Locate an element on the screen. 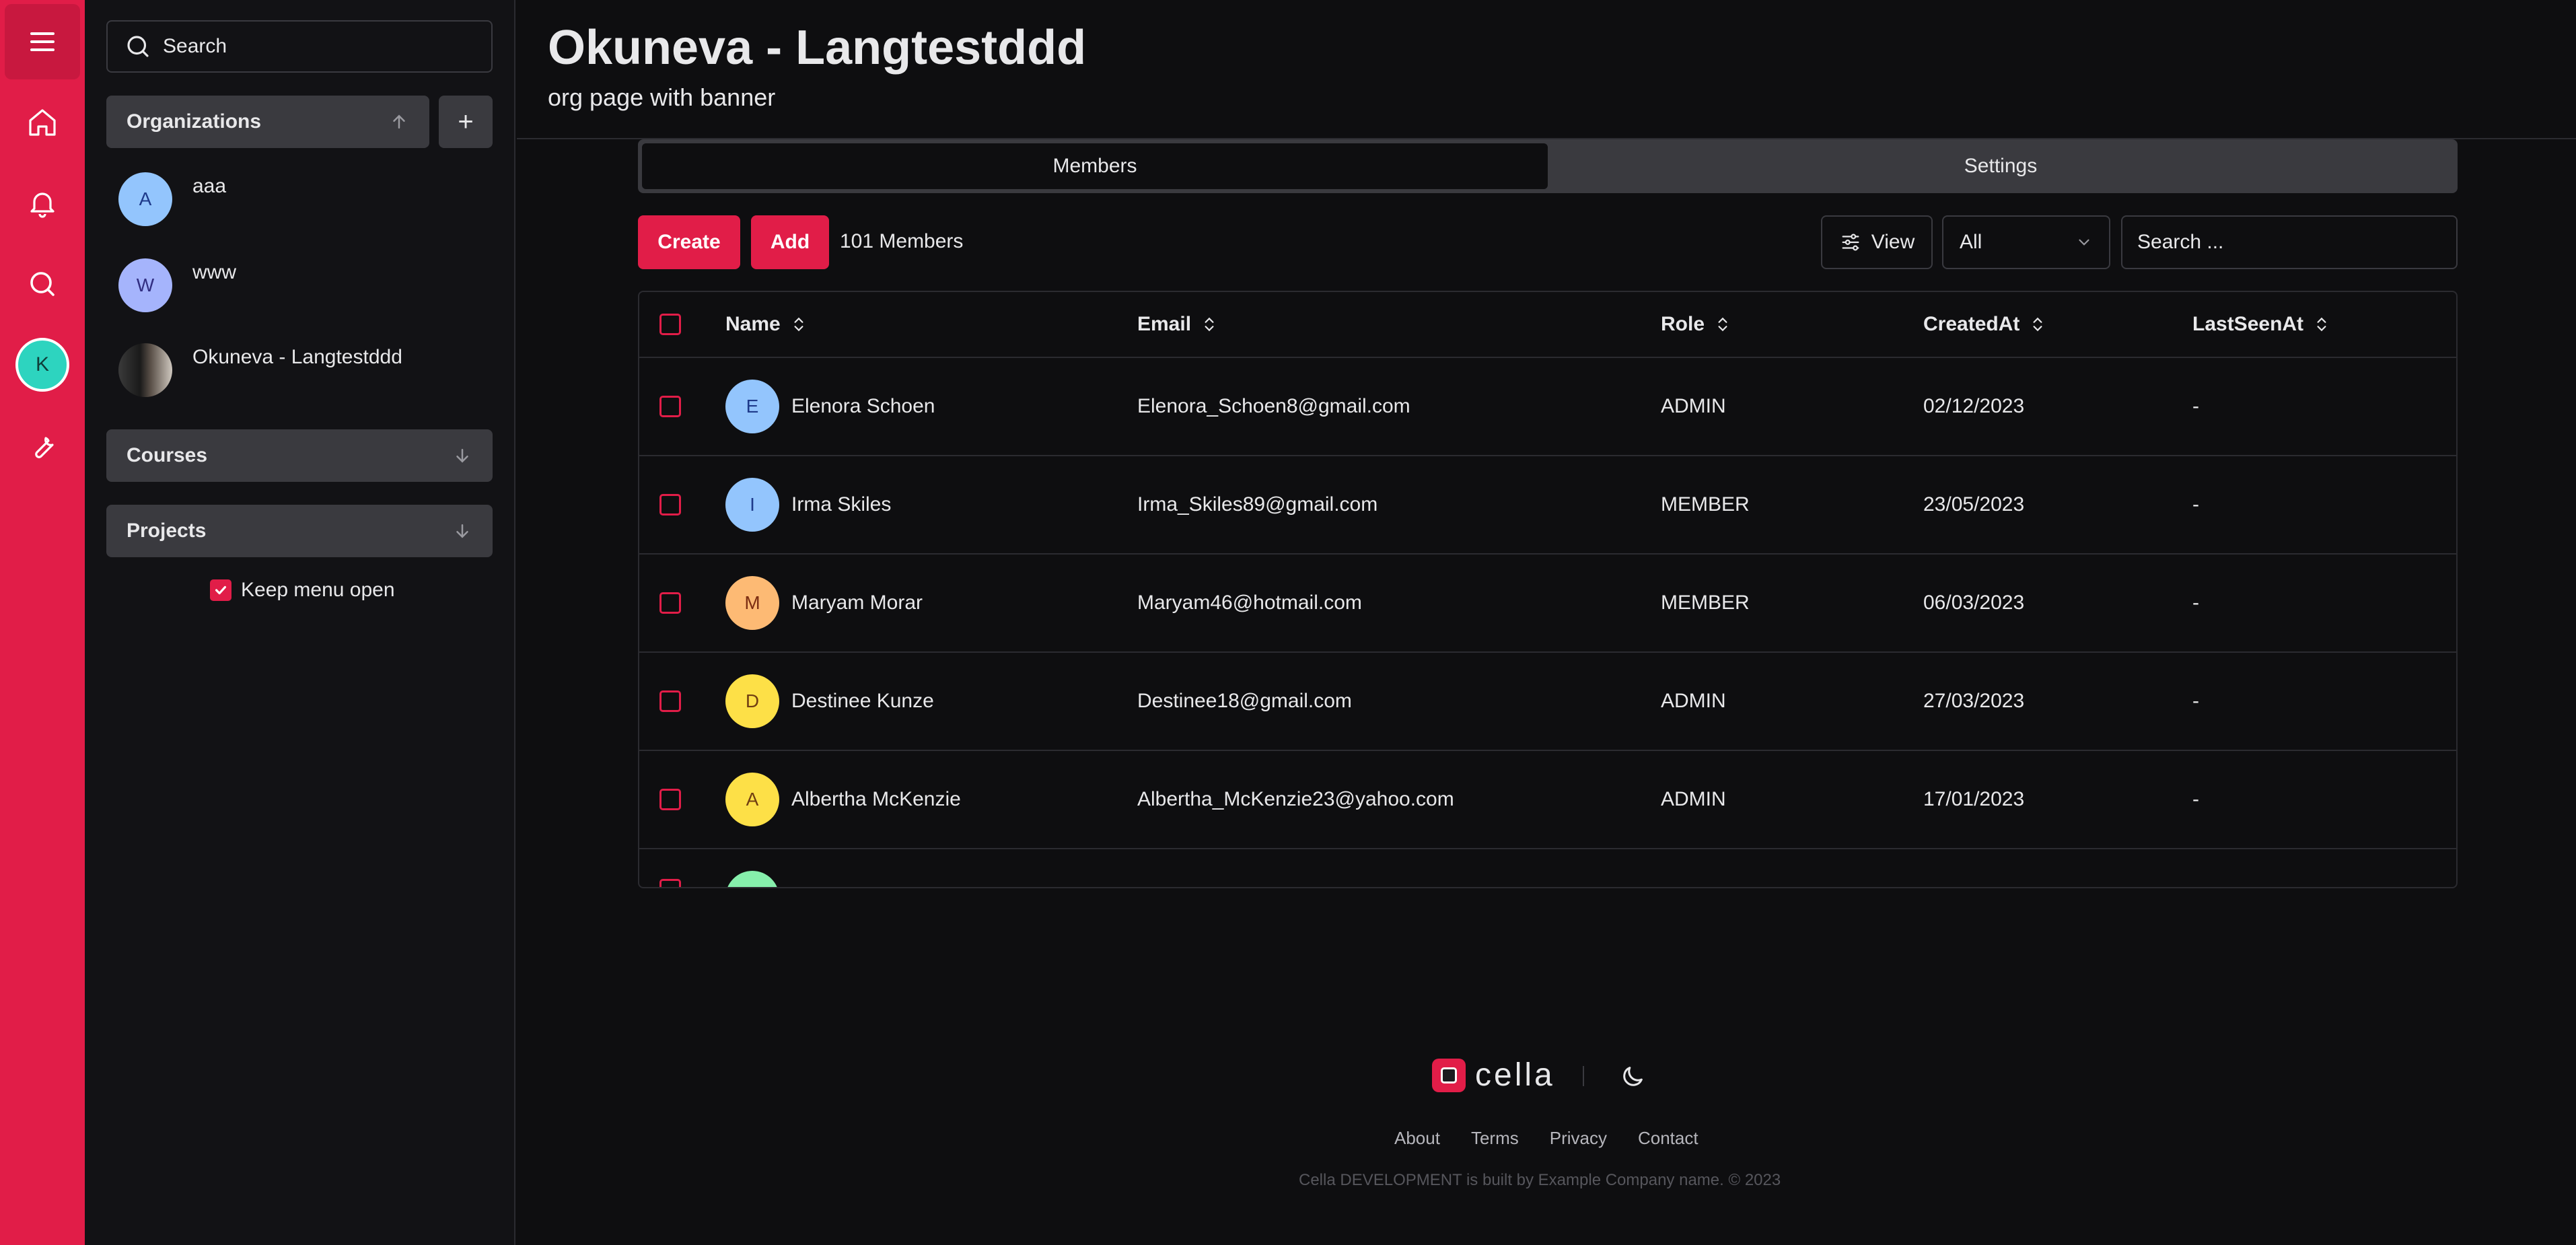 Image resolution: width=2576 pixels, height=1245 pixels. column-label: LastSeenAt is located at coordinates (2248, 324).